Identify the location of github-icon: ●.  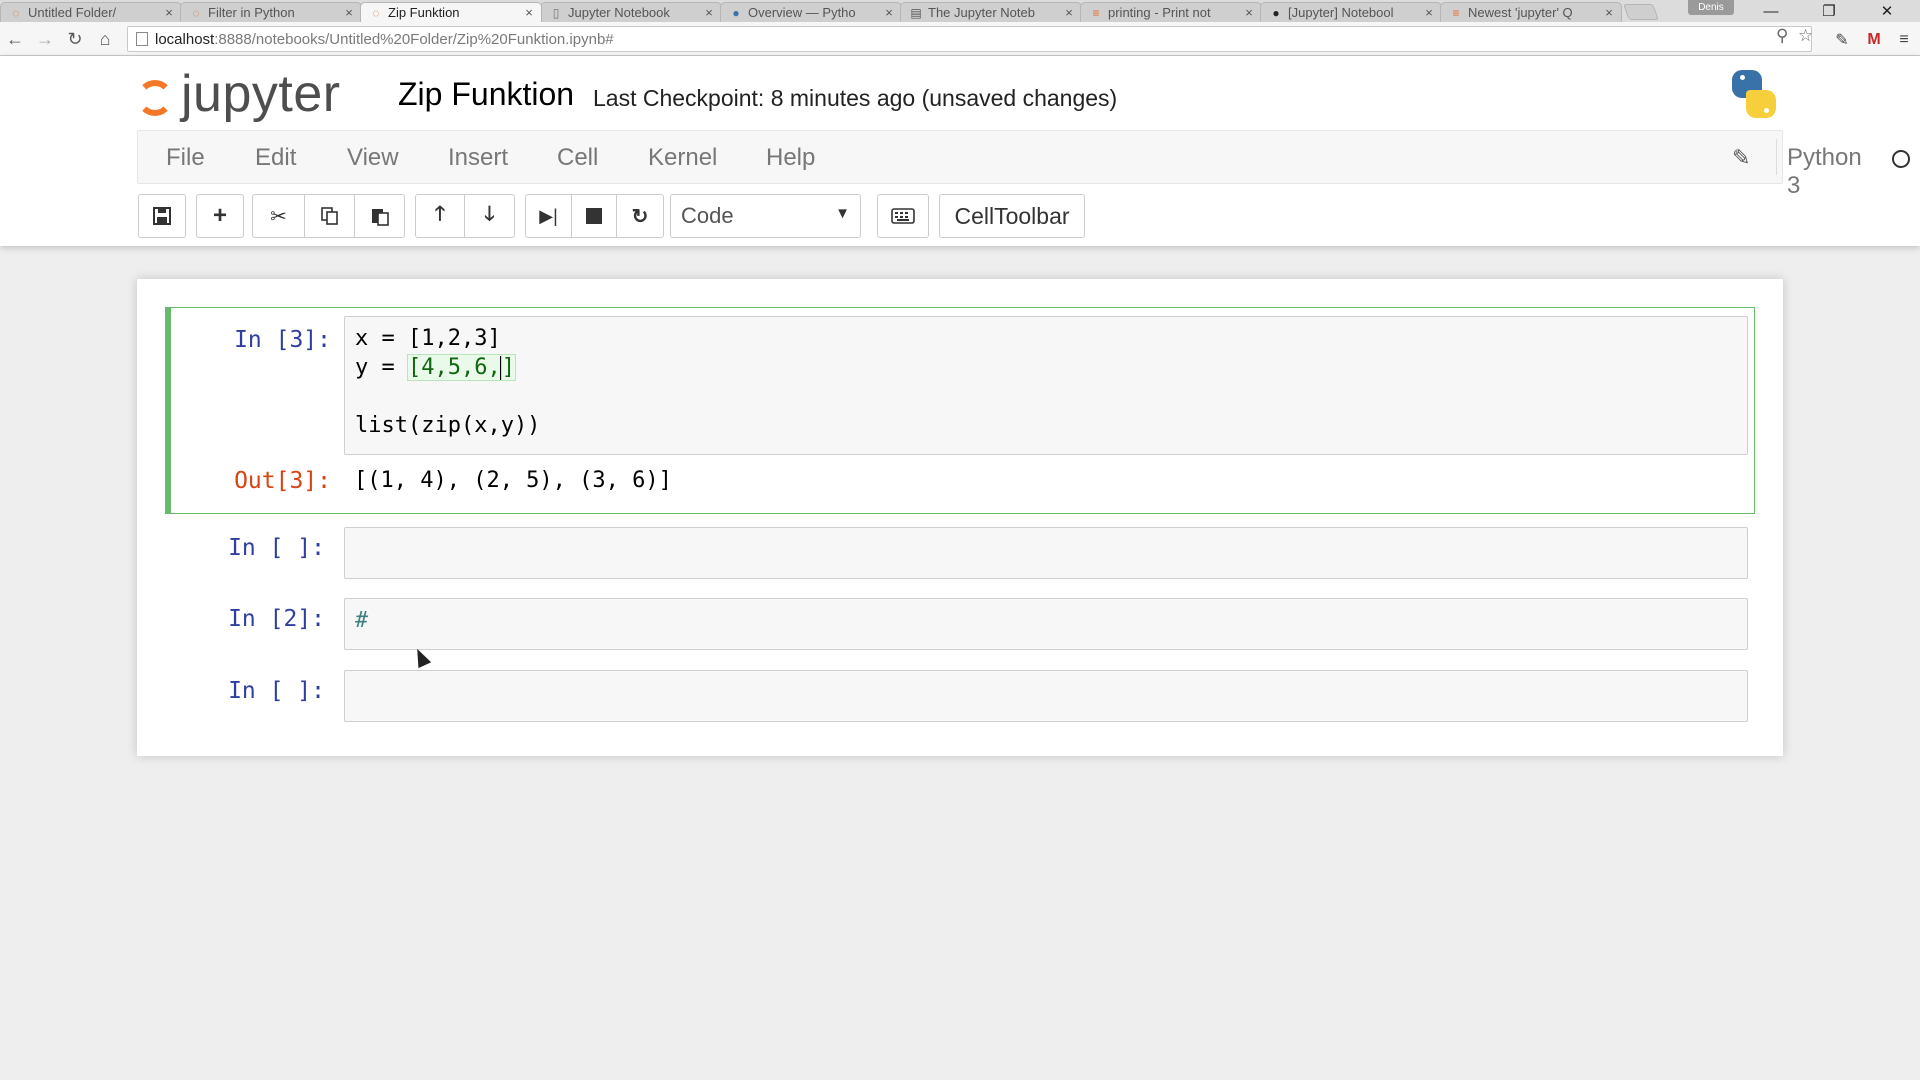
(1276, 12).